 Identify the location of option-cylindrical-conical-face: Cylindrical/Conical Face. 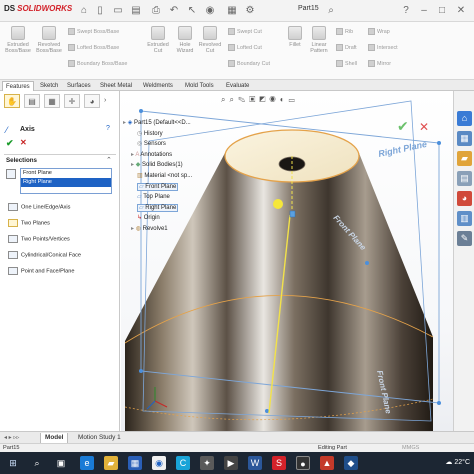
(44, 255).